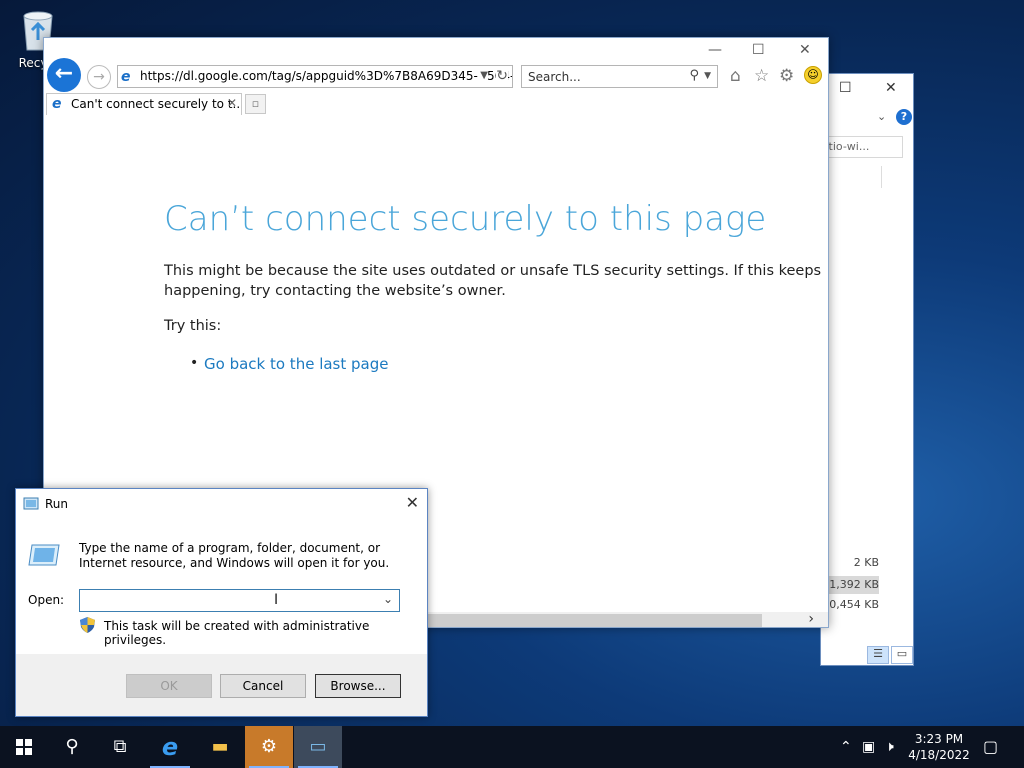 This screenshot has width=1024, height=768. What do you see at coordinates (889, 747) in the screenshot?
I see `volume-muted-icon: 🕨` at bounding box center [889, 747].